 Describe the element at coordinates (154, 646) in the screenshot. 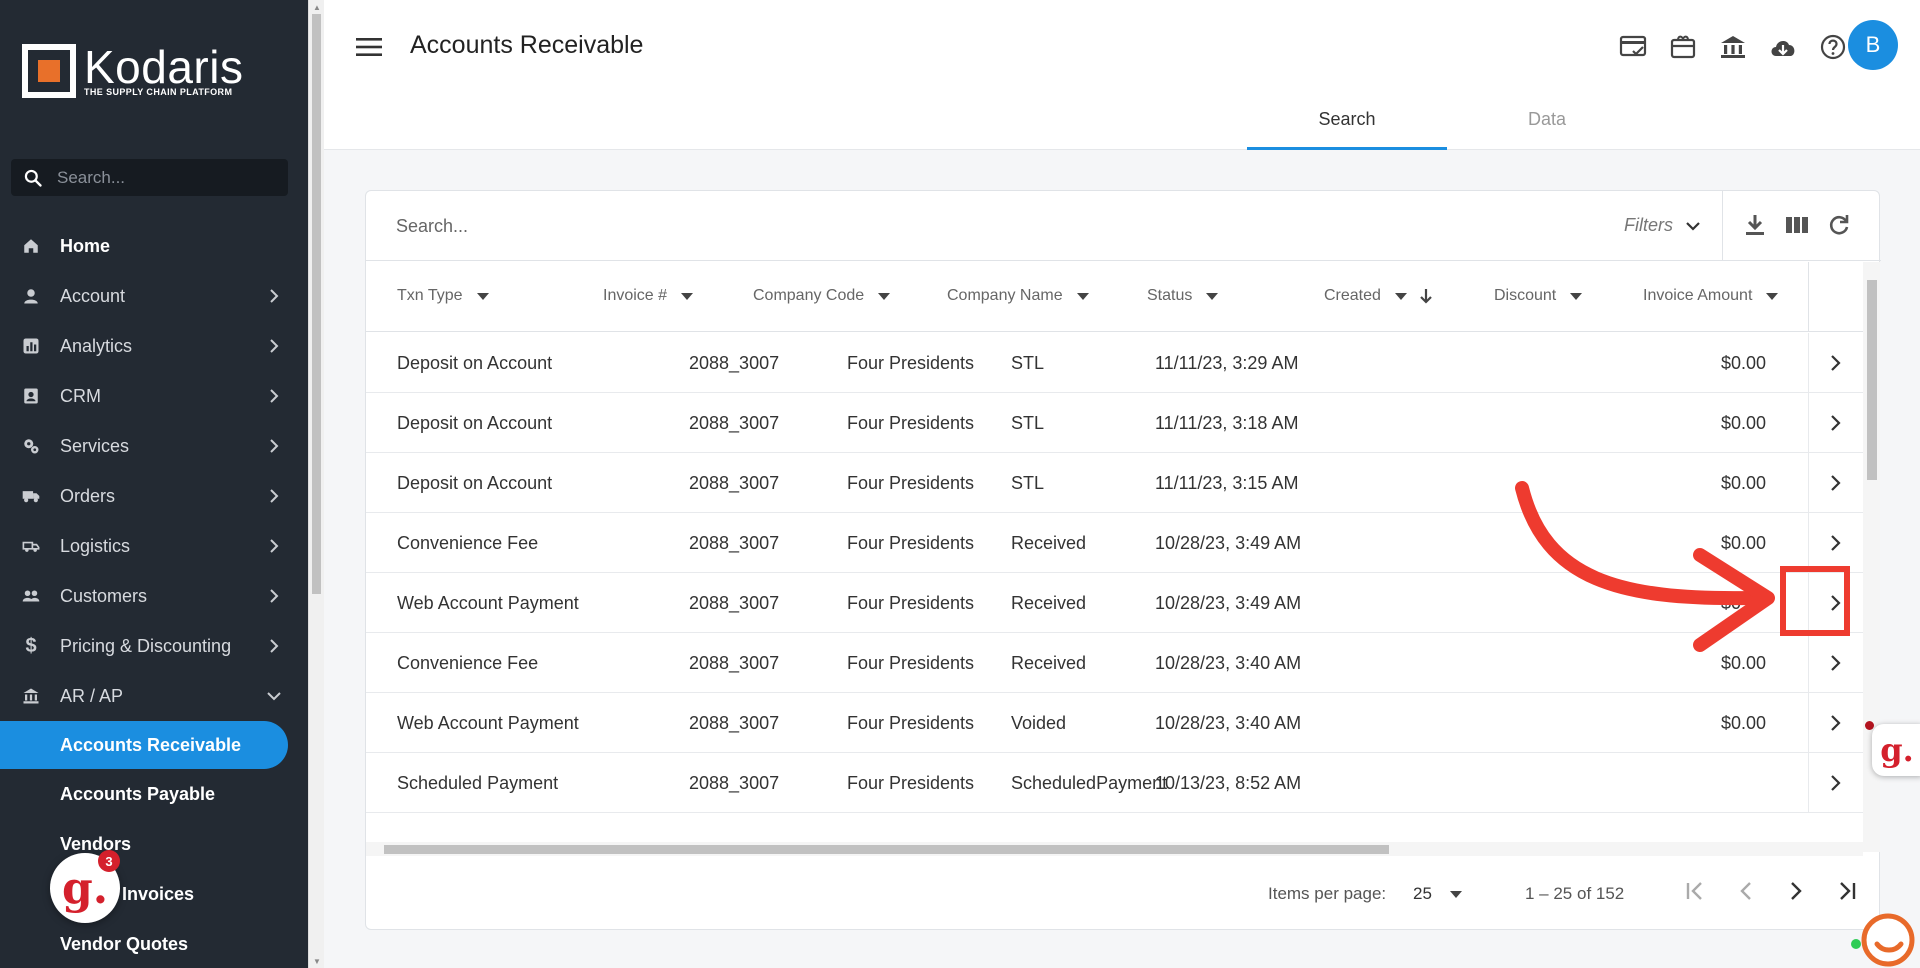

I see `sidebar-item-pricing: $ Pricing & Discounting` at that location.